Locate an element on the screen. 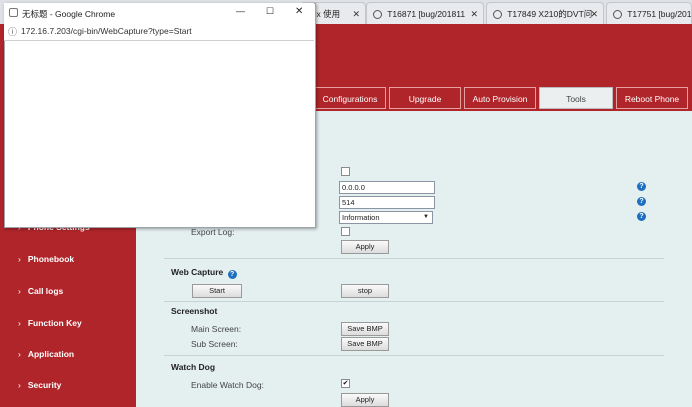 The height and width of the screenshot is (407, 692). sidebar-item-security: › Security is located at coordinates (39, 385).